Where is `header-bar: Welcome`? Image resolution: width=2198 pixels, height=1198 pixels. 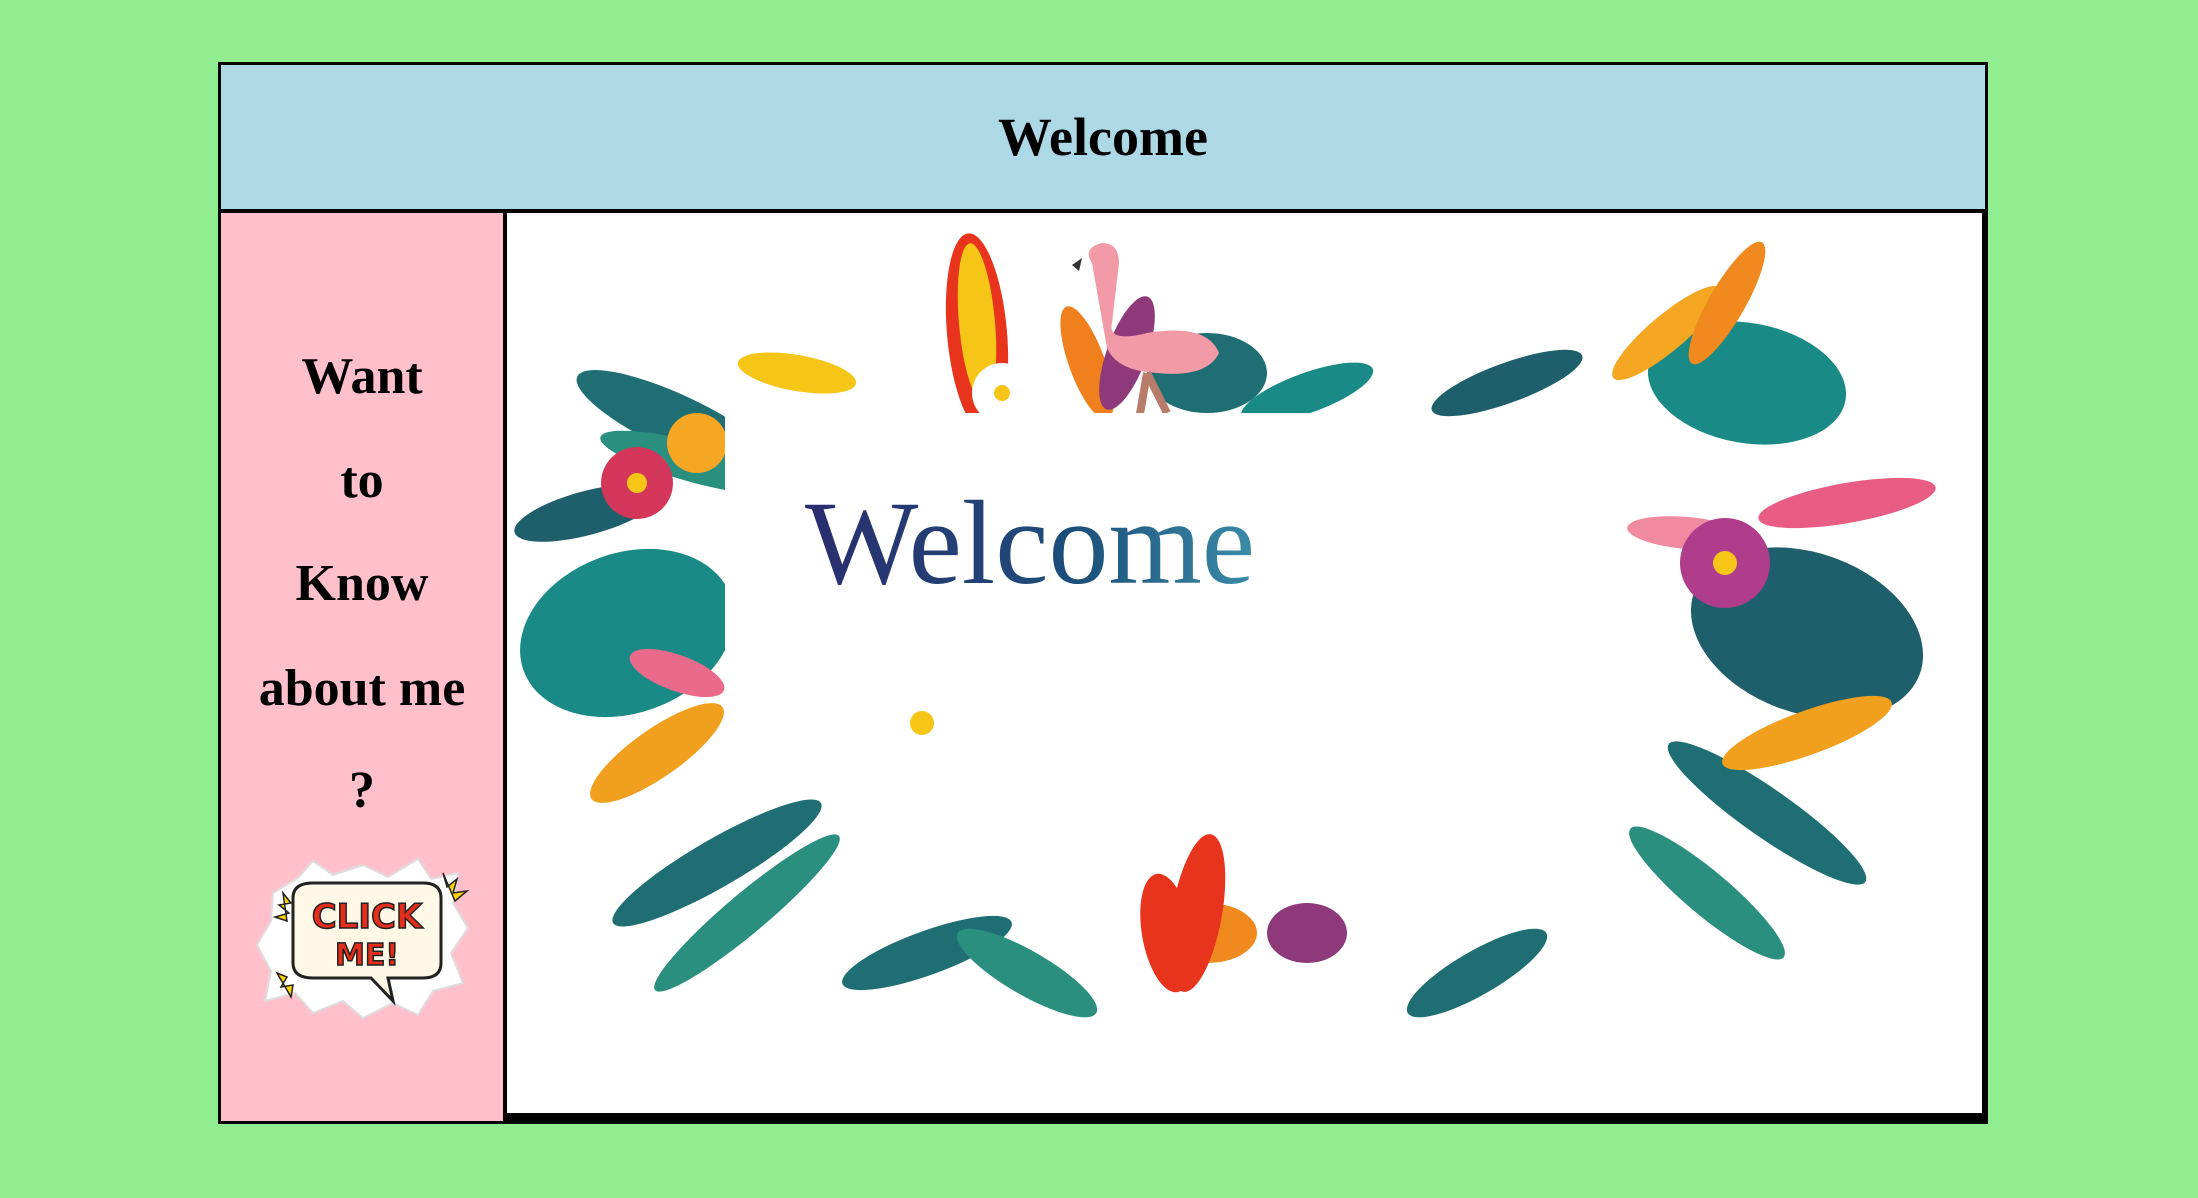
header-bar: Welcome is located at coordinates (1103, 139).